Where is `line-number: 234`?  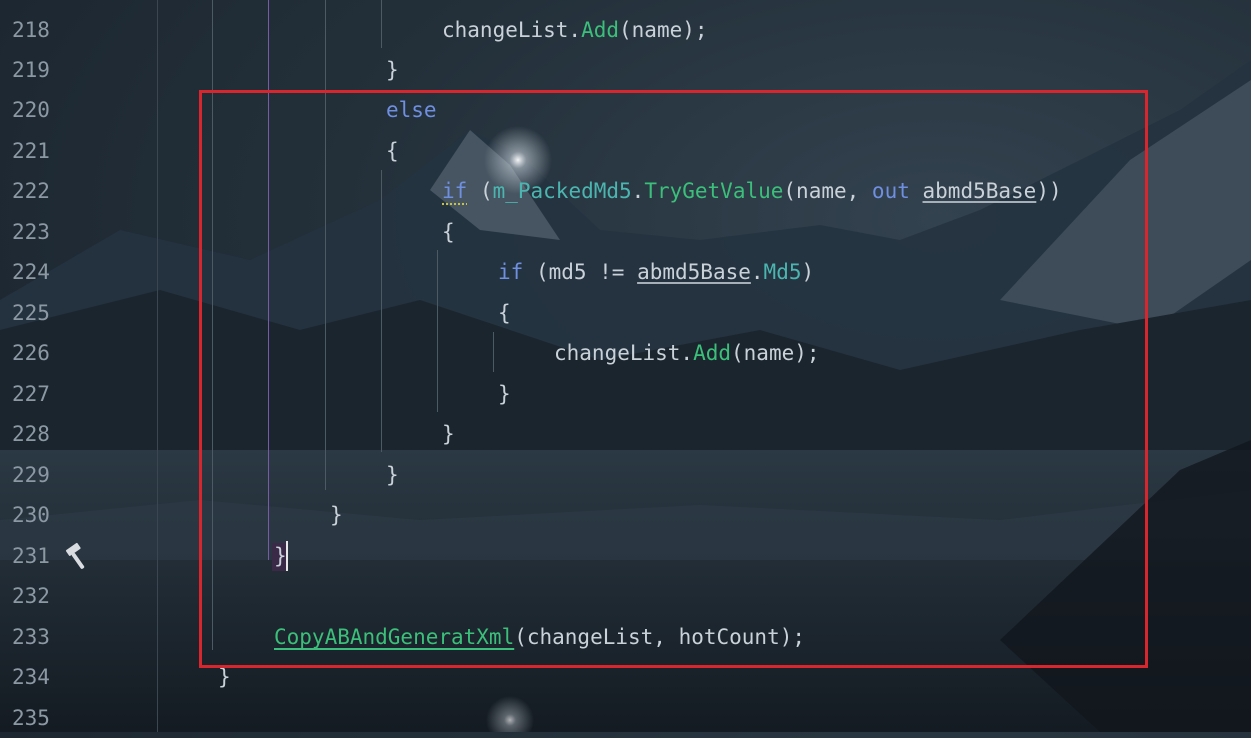 line-number: 234 is located at coordinates (42, 677).